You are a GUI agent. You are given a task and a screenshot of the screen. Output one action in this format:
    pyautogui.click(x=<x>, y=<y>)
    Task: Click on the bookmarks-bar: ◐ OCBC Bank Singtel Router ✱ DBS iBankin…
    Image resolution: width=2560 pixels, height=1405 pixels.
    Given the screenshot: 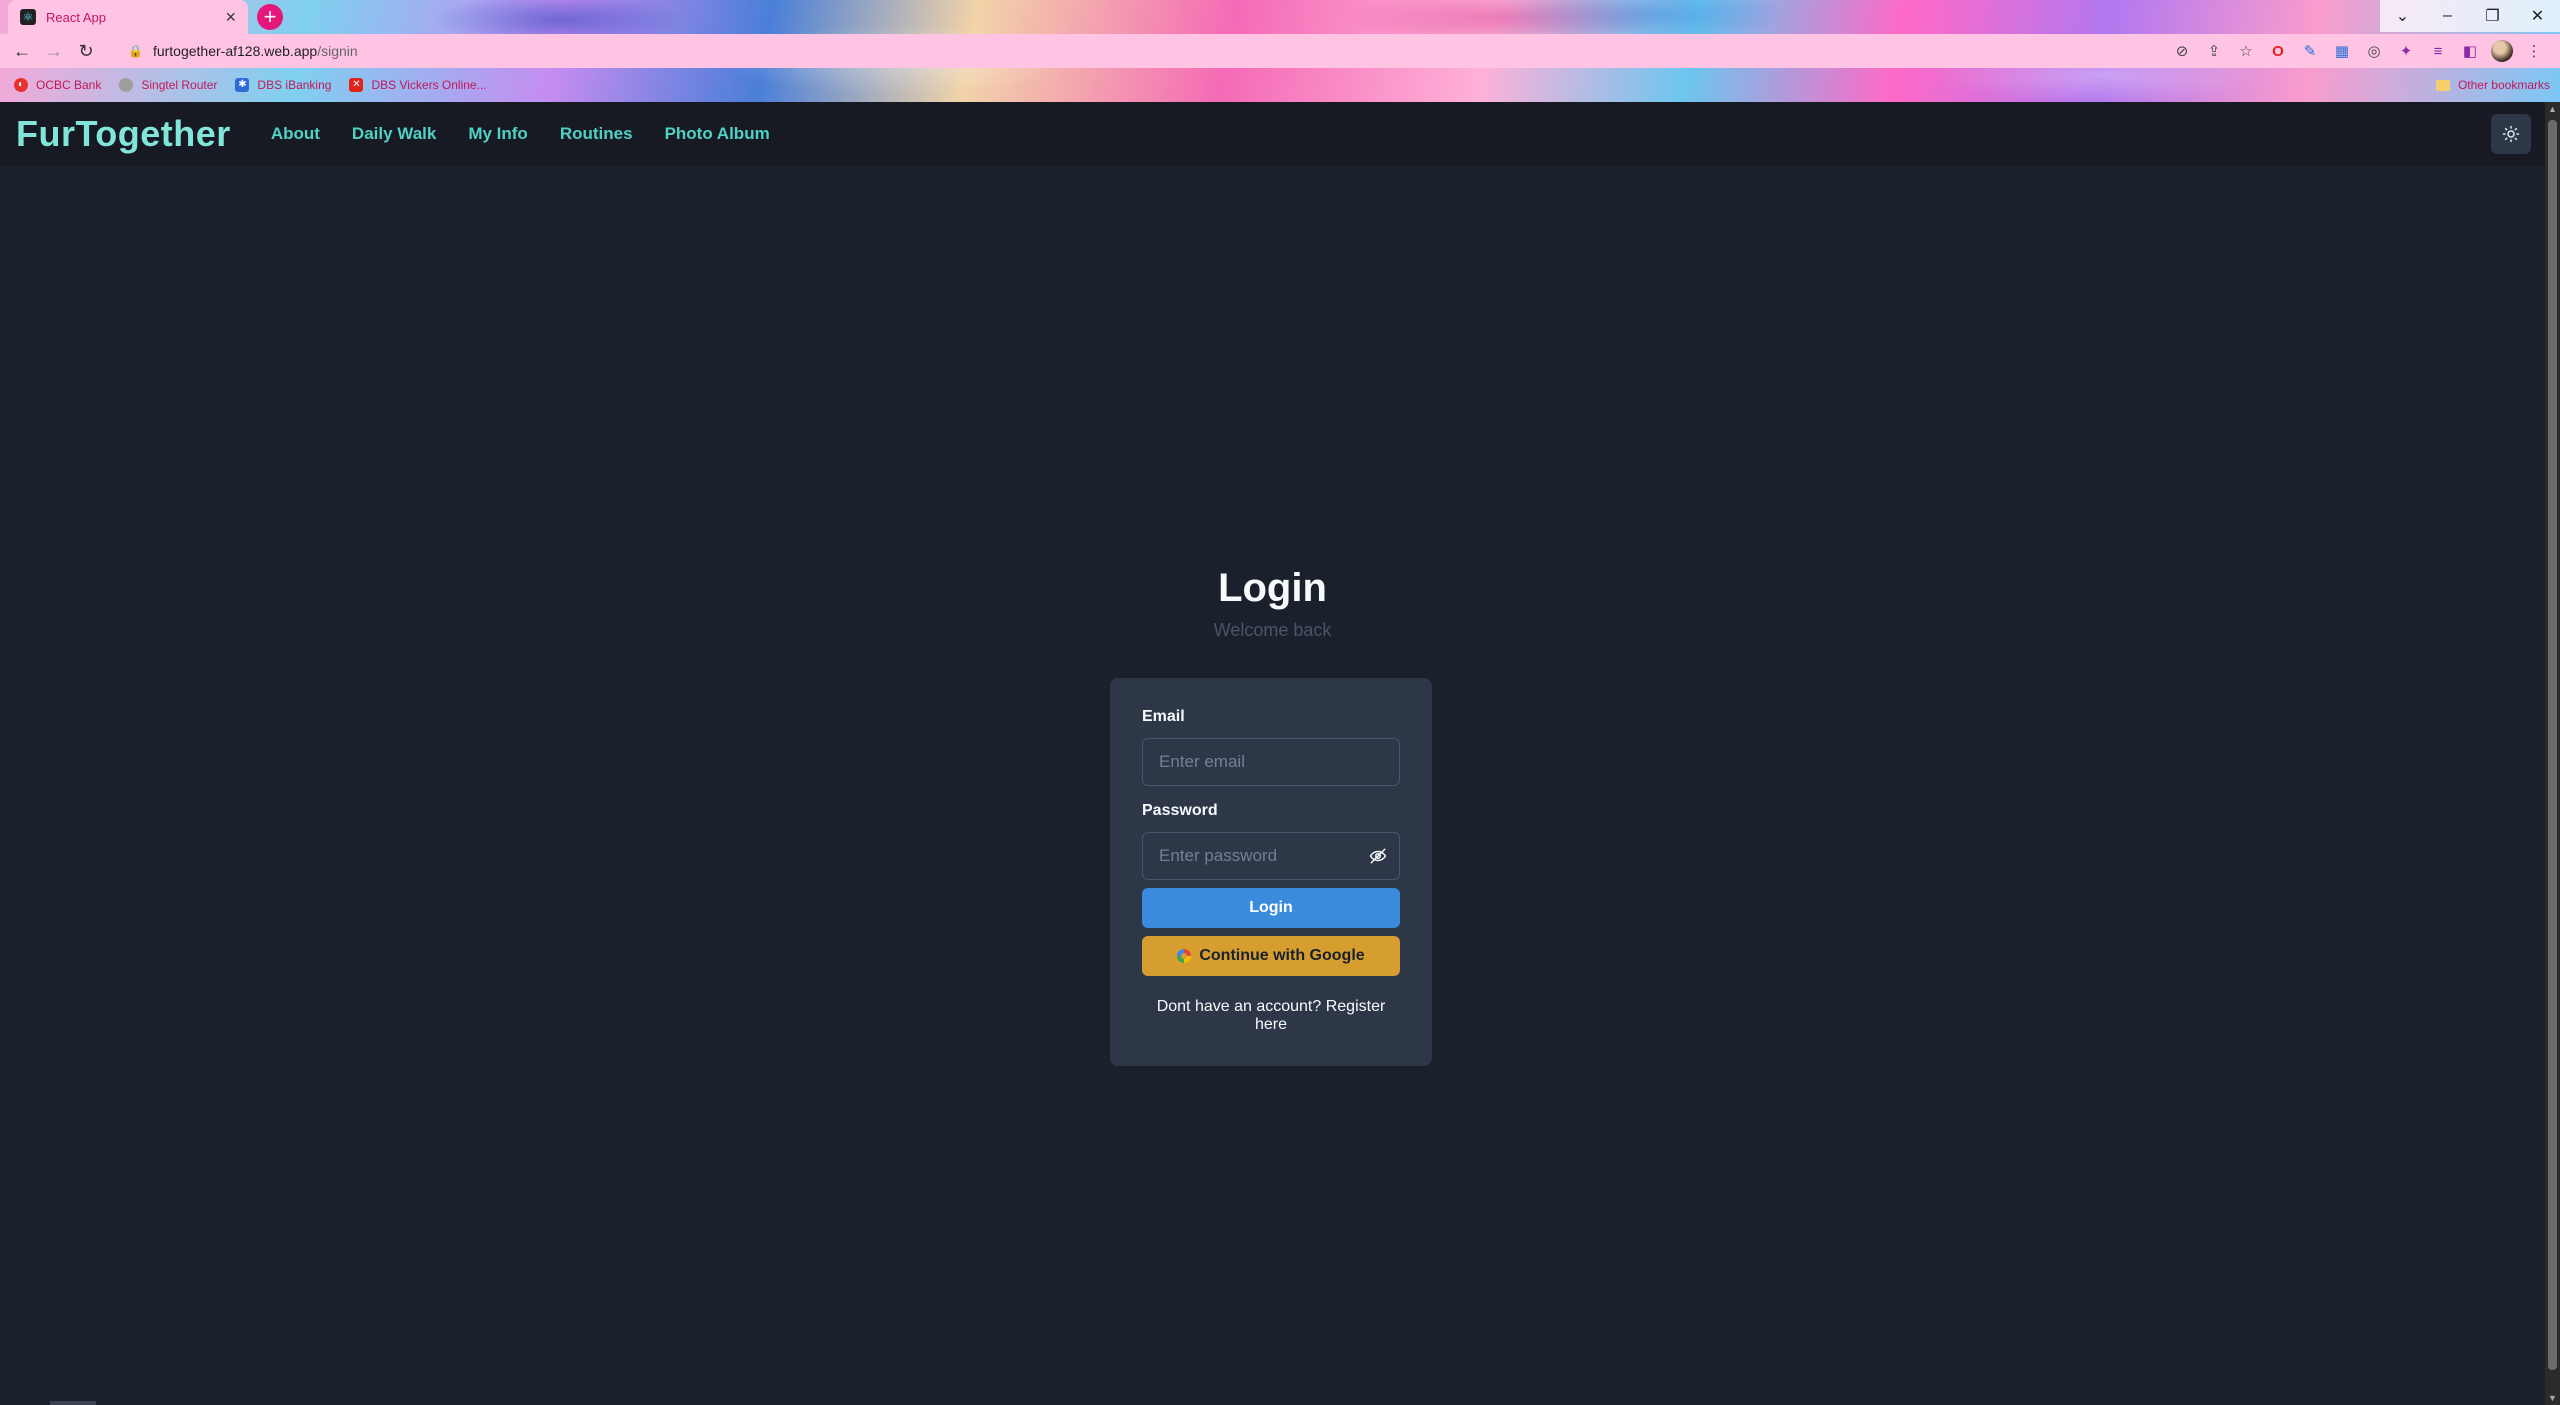 What is the action you would take?
    pyautogui.click(x=1280, y=85)
    